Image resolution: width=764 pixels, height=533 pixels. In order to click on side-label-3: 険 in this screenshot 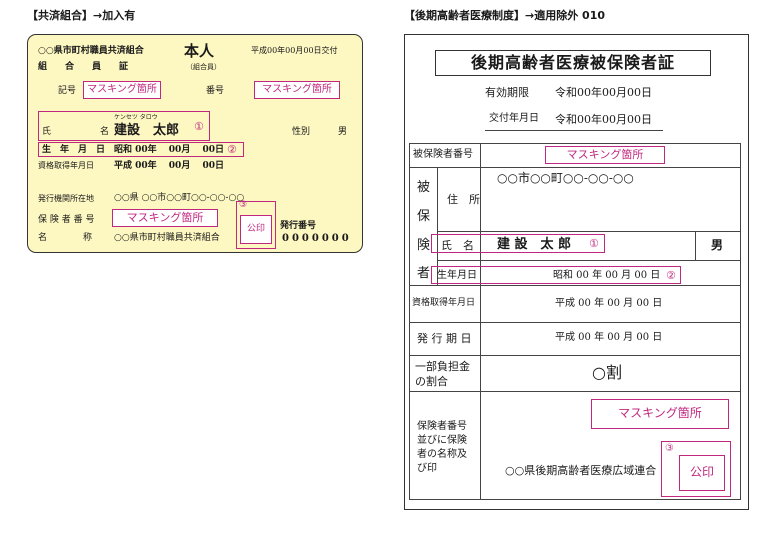, I will do `click(424, 245)`.